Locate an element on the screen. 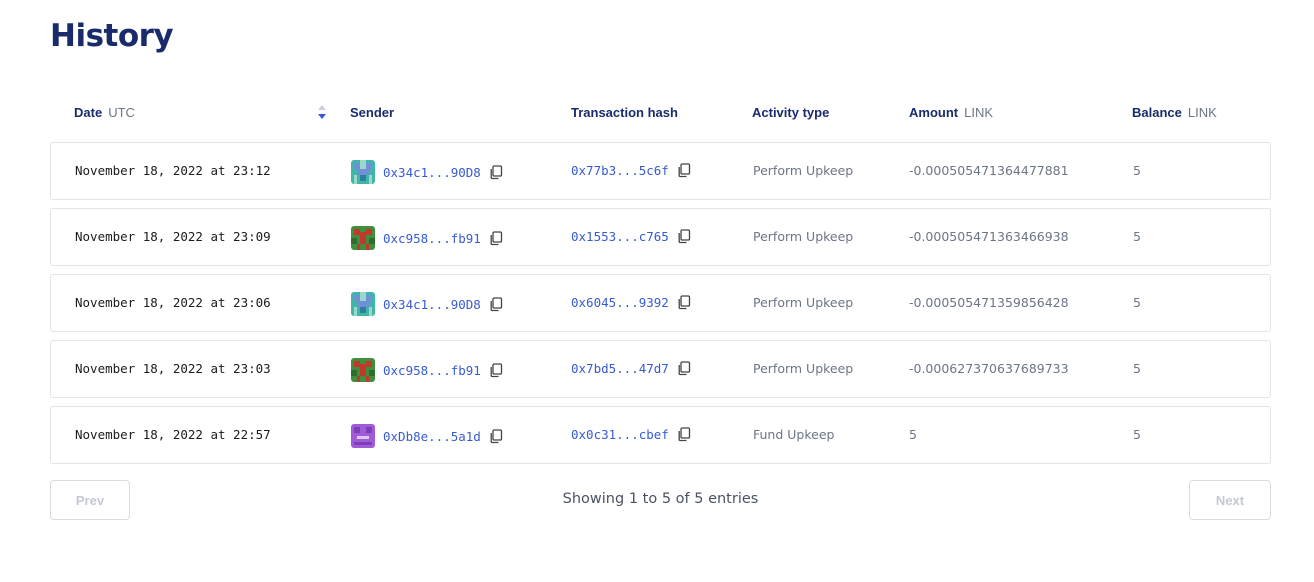  column-balance-label: Balance is located at coordinates (1157, 112).